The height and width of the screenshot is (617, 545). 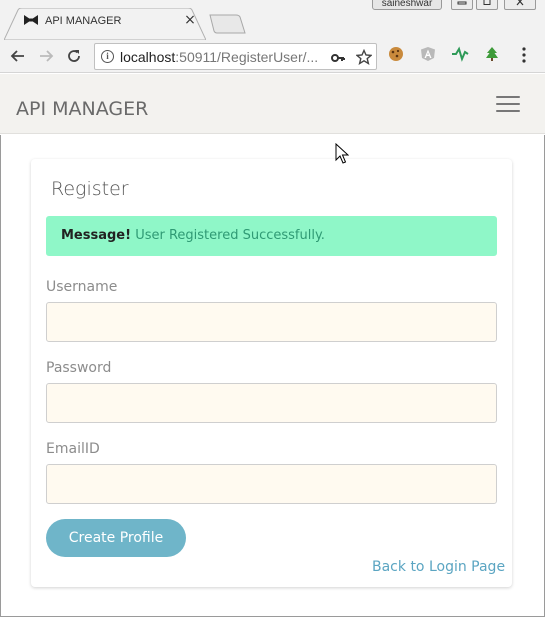 I want to click on maximize-button, so click(x=487, y=5).